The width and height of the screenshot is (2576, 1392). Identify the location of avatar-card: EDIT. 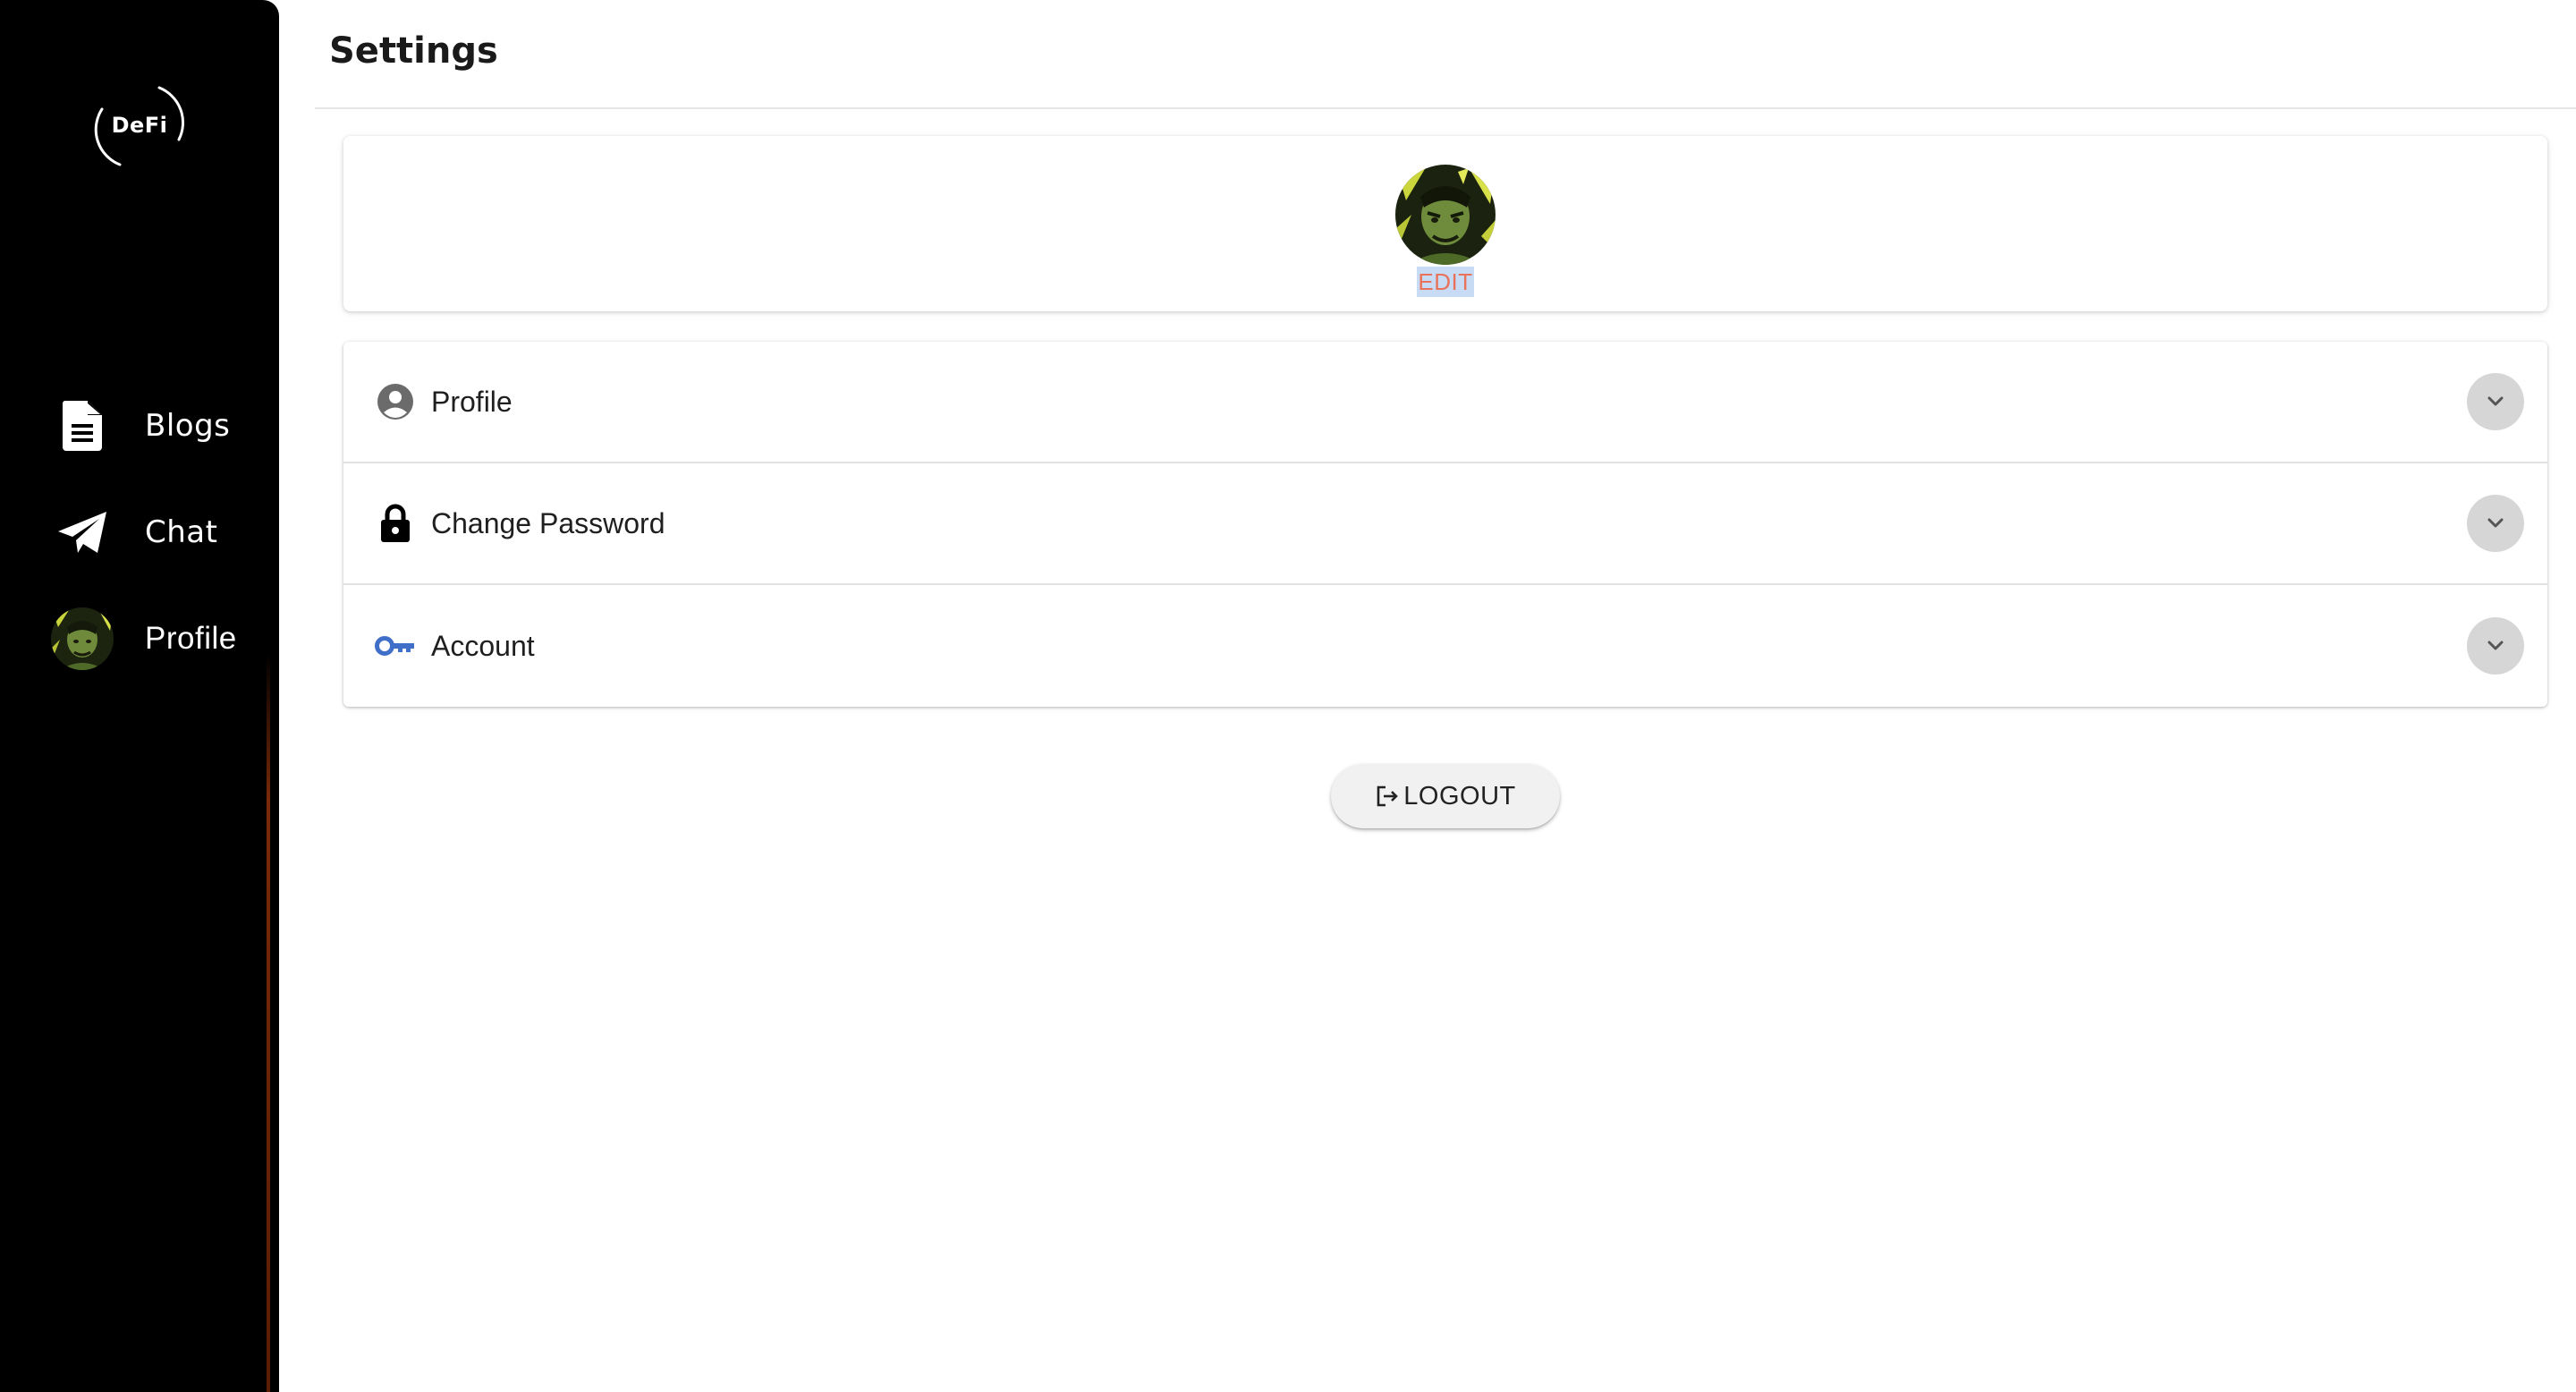
(1445, 223).